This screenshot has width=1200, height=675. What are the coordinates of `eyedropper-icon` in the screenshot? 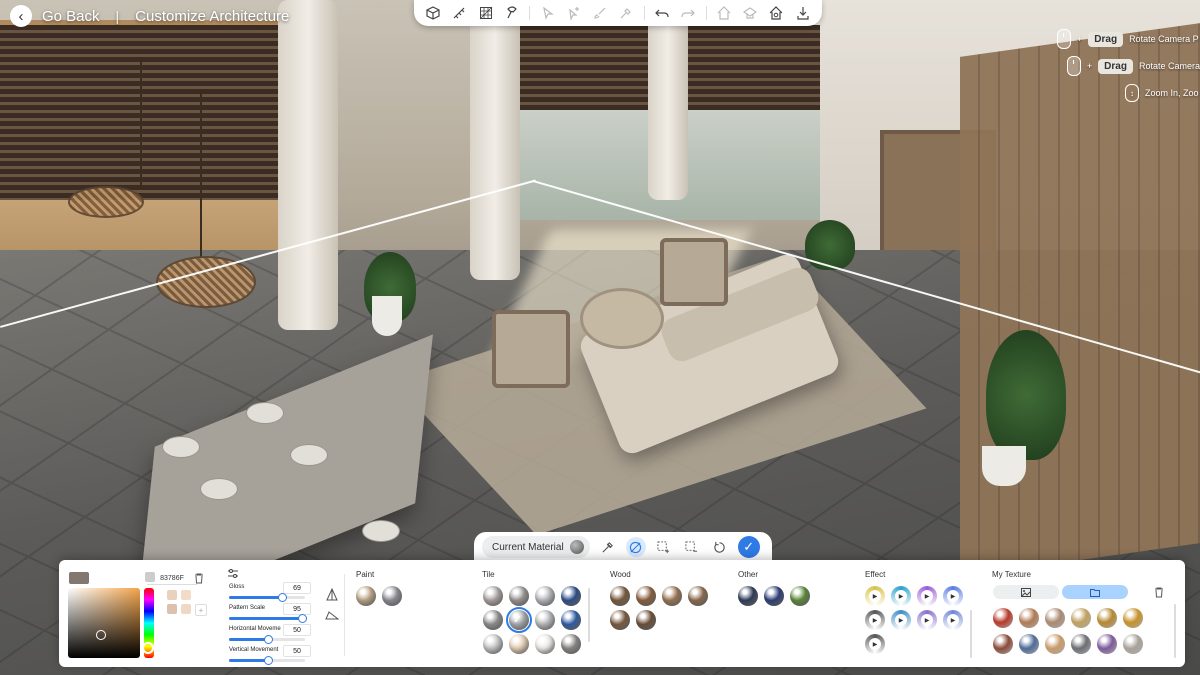 It's located at (608, 547).